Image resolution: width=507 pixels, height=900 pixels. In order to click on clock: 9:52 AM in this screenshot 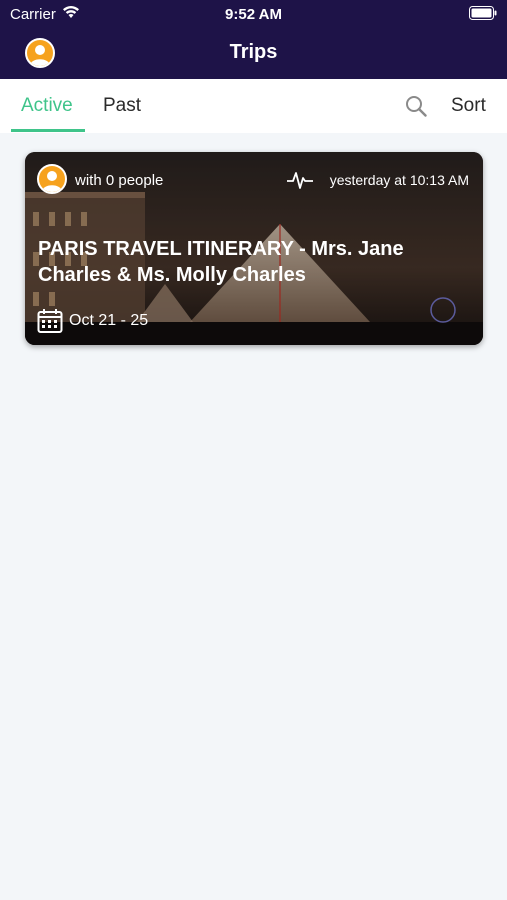, I will do `click(253, 14)`.